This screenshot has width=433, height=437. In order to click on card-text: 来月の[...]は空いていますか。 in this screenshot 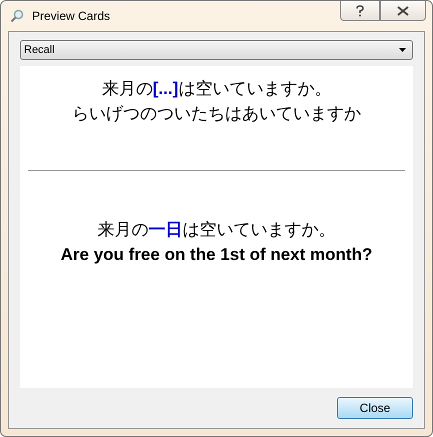, I will do `click(217, 88)`.